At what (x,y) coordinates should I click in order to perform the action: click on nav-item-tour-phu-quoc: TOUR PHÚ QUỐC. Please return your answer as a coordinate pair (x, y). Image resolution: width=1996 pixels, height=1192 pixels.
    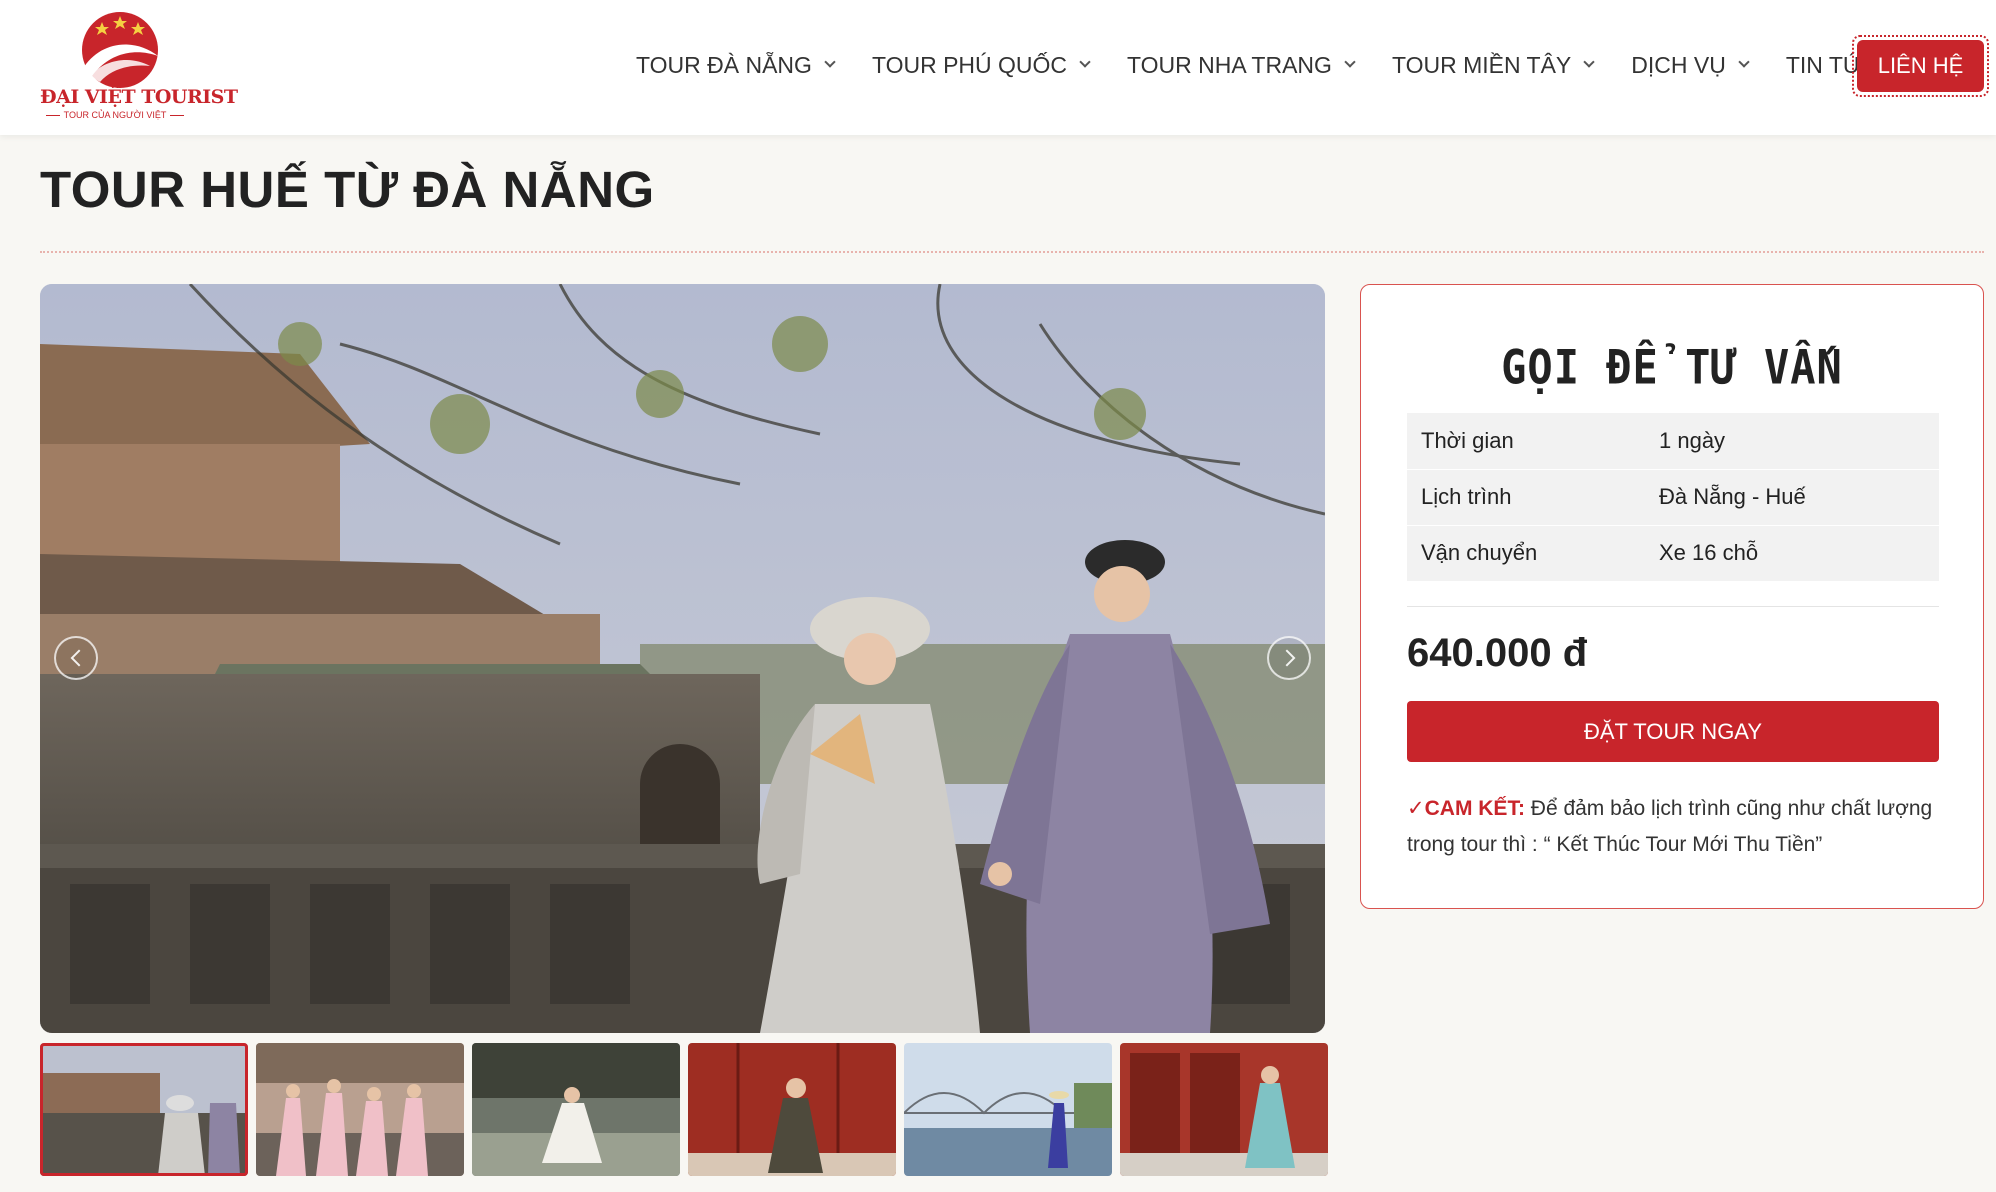
    Looking at the image, I should click on (981, 65).